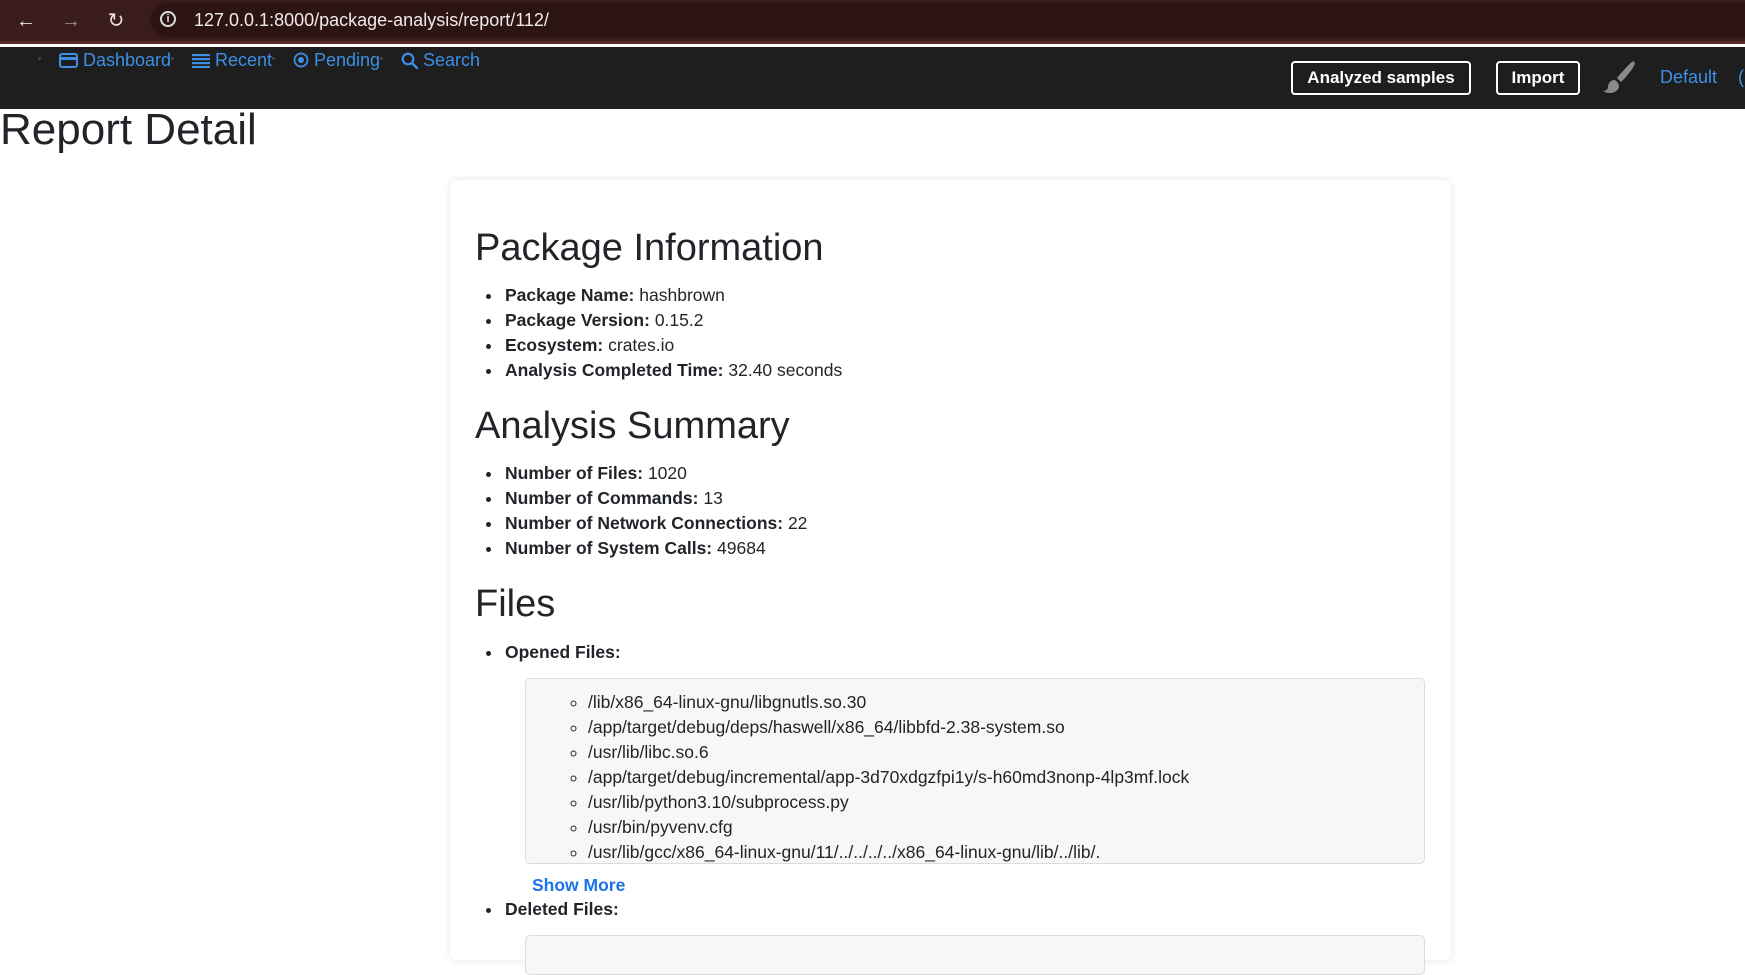  Describe the element at coordinates (1619, 77) in the screenshot. I see `paint-brush-icon` at that location.